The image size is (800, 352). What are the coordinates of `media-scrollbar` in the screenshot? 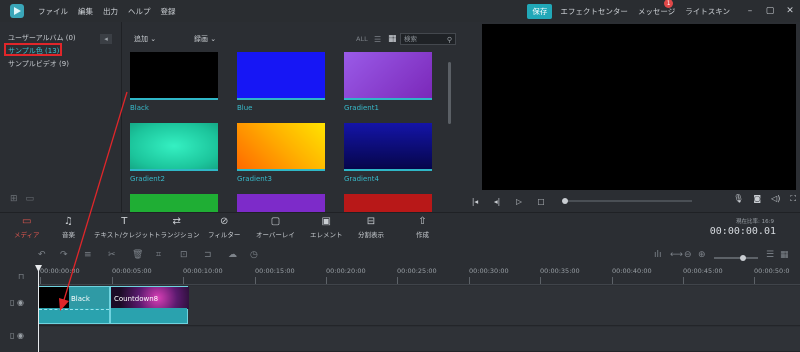 It's located at (449, 93).